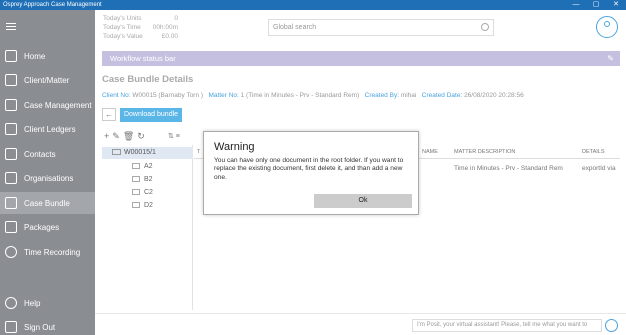 The height and width of the screenshot is (335, 626). What do you see at coordinates (47, 129) in the screenshot?
I see `sidebar-item-client-ledgers: Client Ledgers` at bounding box center [47, 129].